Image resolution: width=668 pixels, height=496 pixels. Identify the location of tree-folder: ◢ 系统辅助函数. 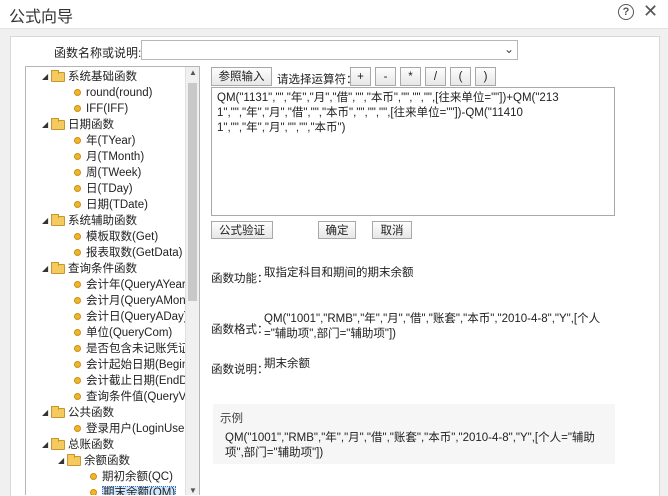
(89, 221).